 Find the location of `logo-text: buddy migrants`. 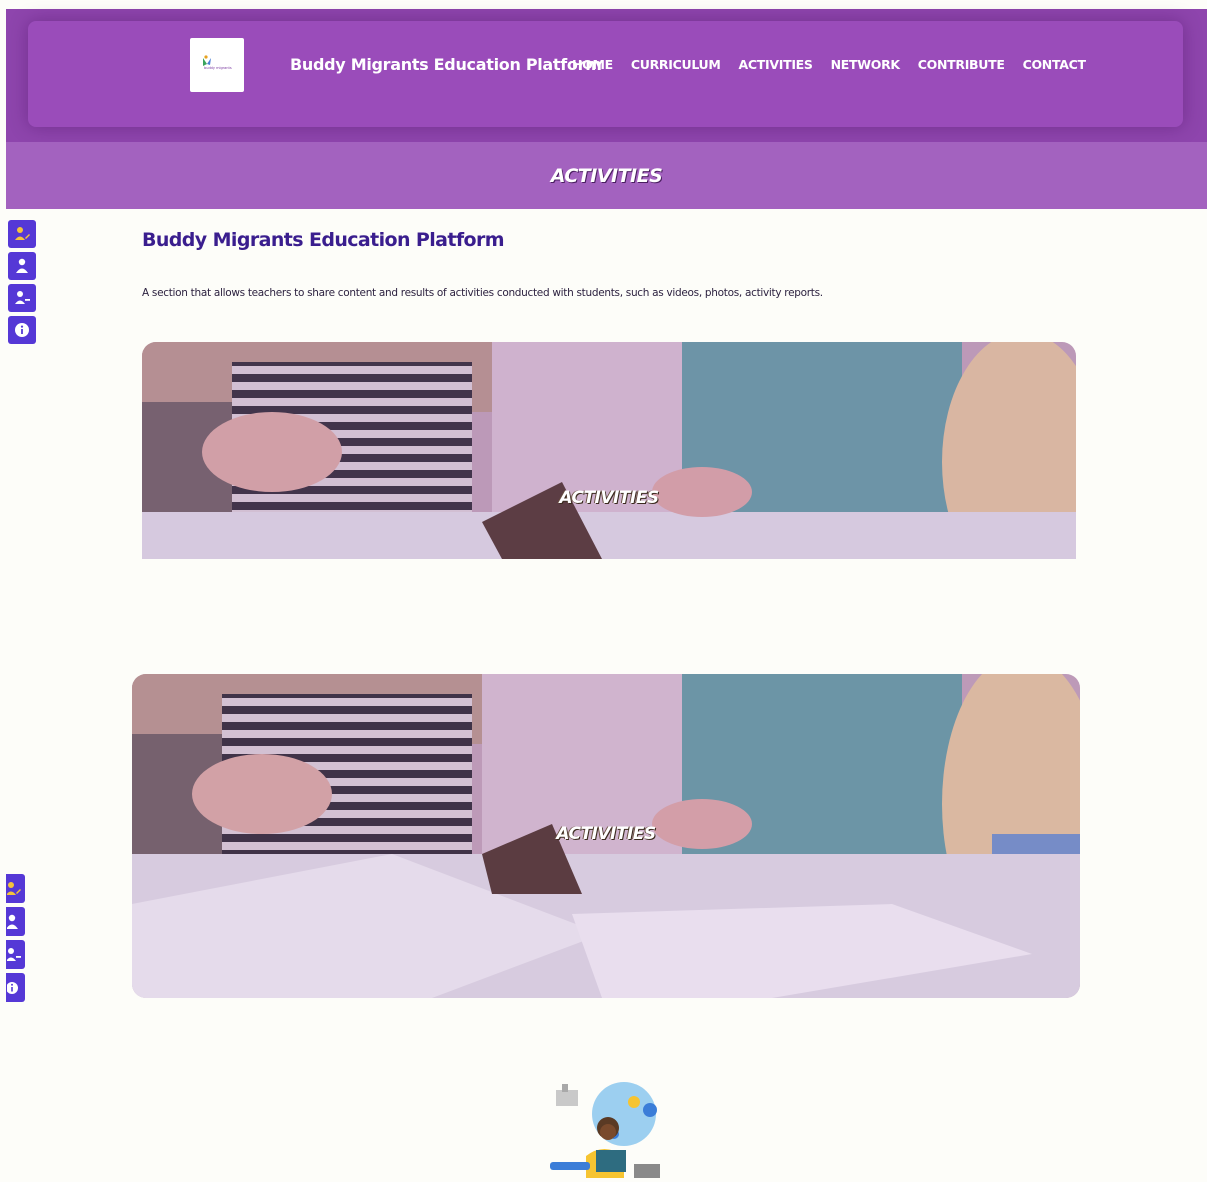

logo-text: buddy migrants is located at coordinates (218, 68).